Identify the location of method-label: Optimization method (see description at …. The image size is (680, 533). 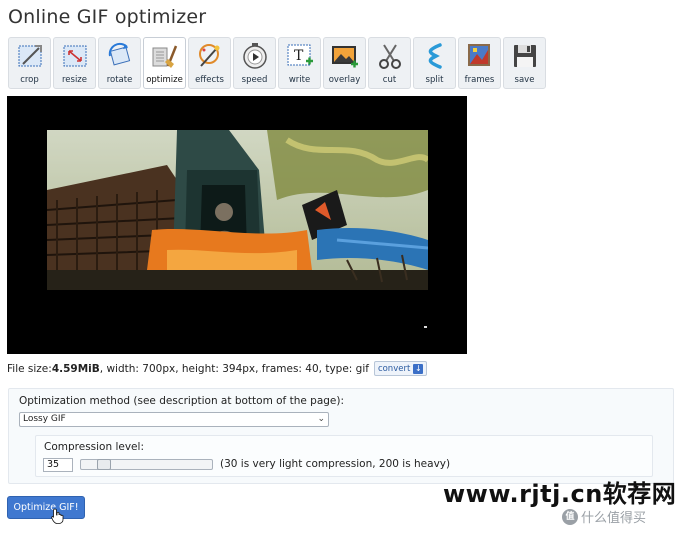
(182, 401).